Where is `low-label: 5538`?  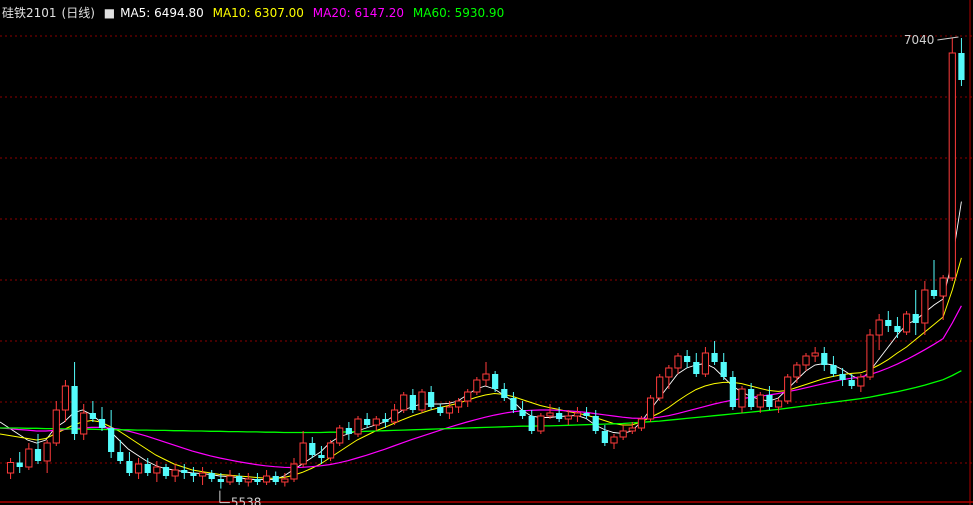 low-label: 5538 is located at coordinates (246, 500).